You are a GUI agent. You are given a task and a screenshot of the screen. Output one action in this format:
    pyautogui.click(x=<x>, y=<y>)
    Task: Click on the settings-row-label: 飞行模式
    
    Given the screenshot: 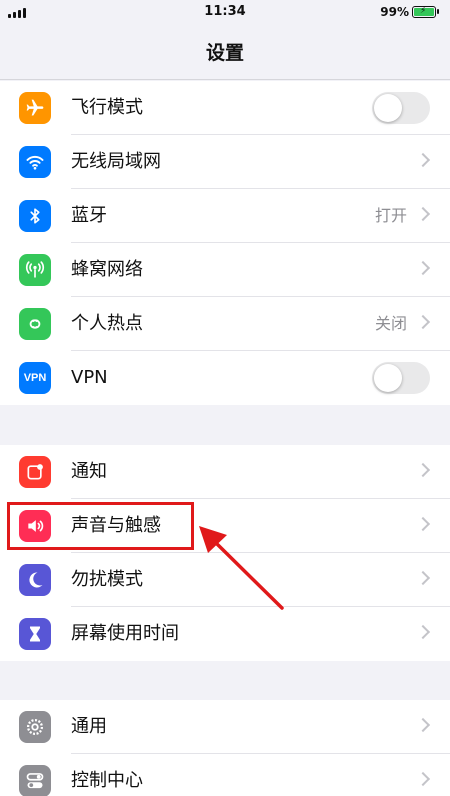 What is the action you would take?
    pyautogui.click(x=107, y=107)
    